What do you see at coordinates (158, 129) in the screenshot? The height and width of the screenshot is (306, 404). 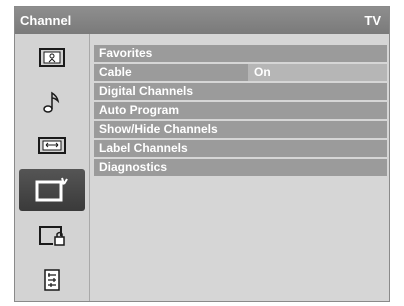 I see `menu-item-label: Show/Hide Channels` at bounding box center [158, 129].